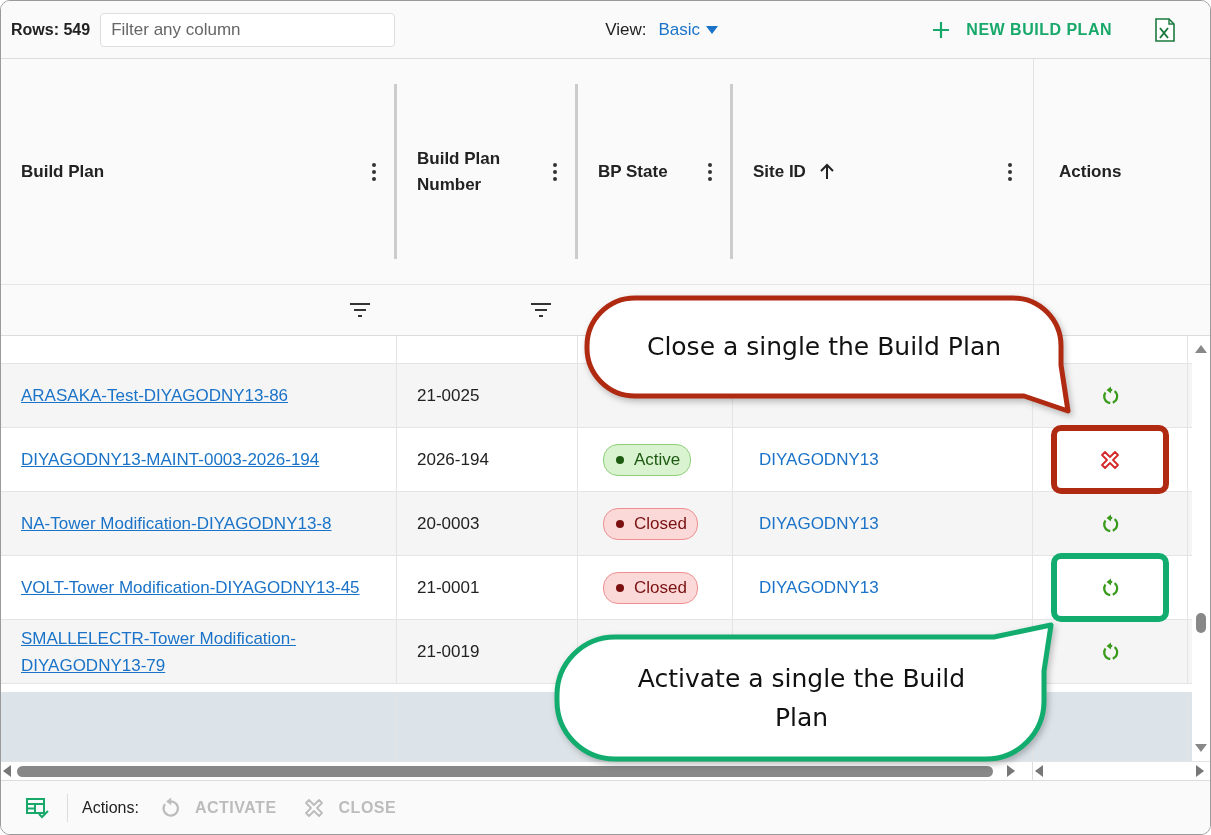 This screenshot has width=1211, height=835. I want to click on new-build-plan-button: NEW BUILD PLAN, so click(1022, 29).